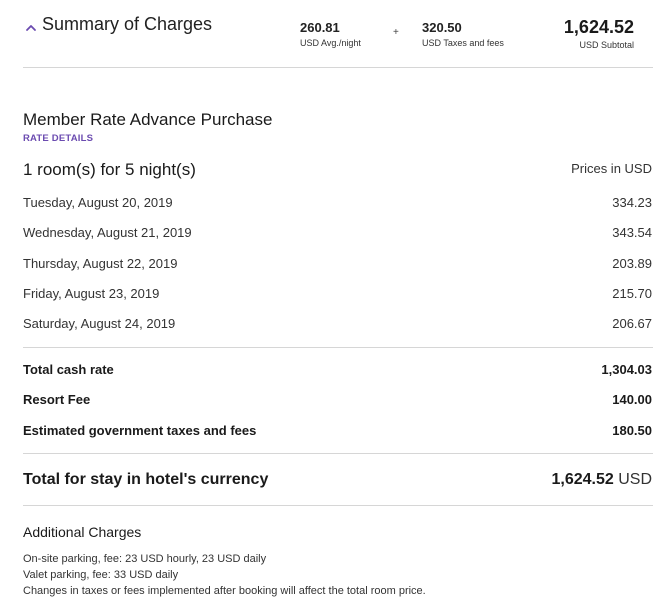 Image resolution: width=669 pixels, height=609 pixels. What do you see at coordinates (58, 138) in the screenshot?
I see `rate-details-link: RATE DETAILS` at bounding box center [58, 138].